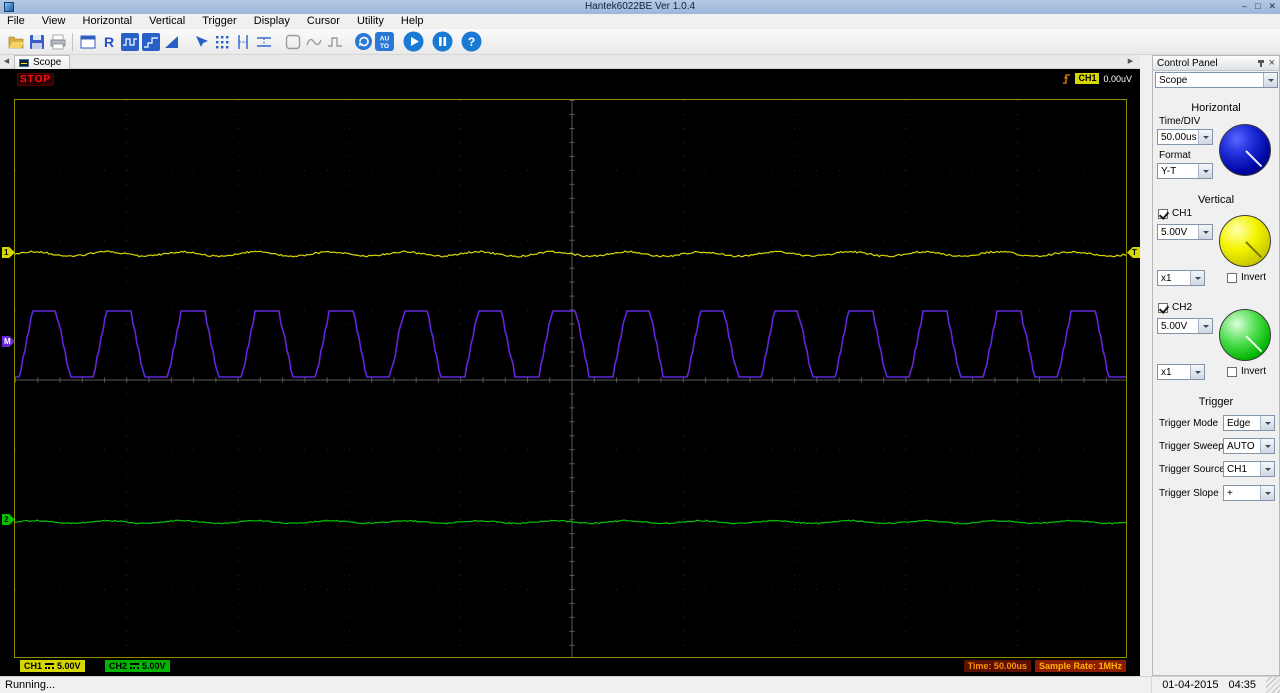 The image size is (1280, 693). What do you see at coordinates (1216, 200) in the screenshot?
I see `vertical-section-title: Vertical` at bounding box center [1216, 200].